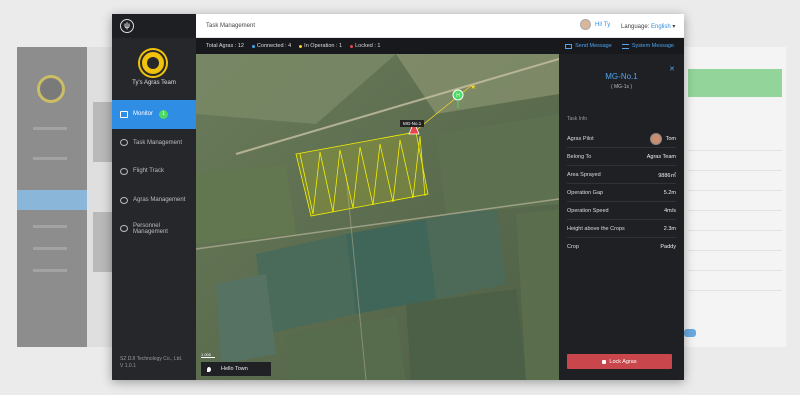  I want to click on flight-track-icon, so click(124, 171).